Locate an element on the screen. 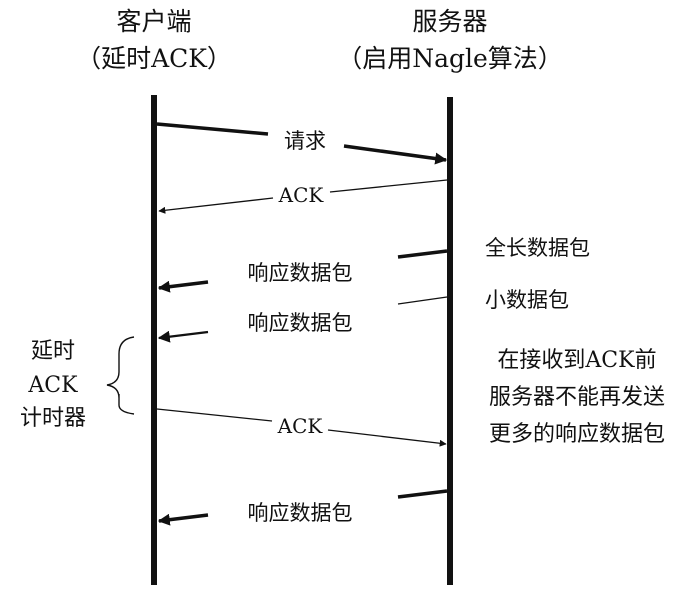  server-wait-note: 在接收到ACK前 服务器不能再发送 更多的响应数据包 is located at coordinates (577, 397).